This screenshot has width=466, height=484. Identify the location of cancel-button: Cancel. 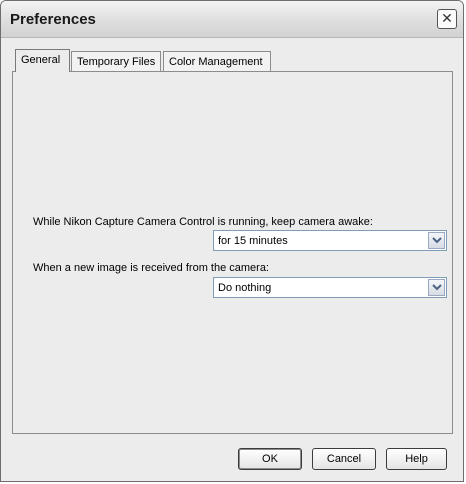
(344, 459).